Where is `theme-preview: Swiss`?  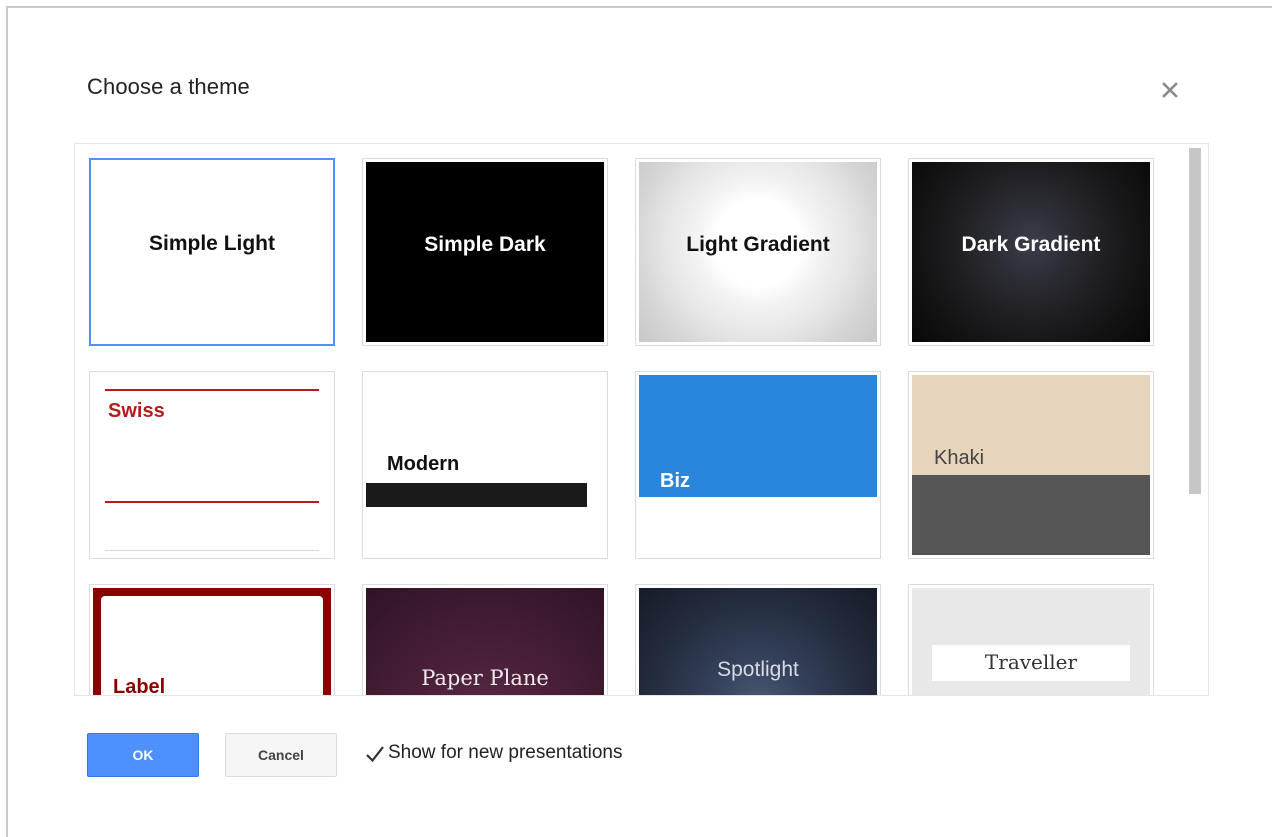
theme-preview: Swiss is located at coordinates (212, 465).